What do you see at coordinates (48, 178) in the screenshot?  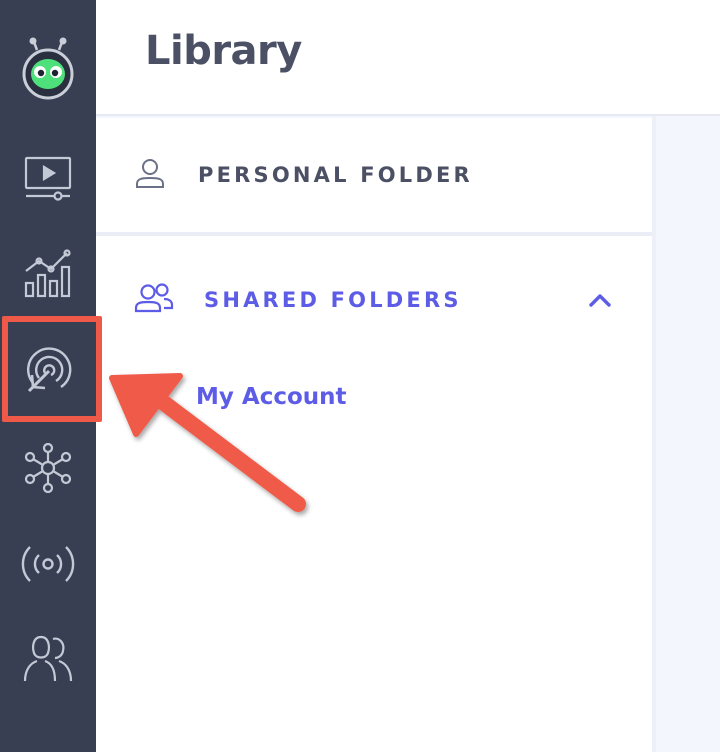 I see `video-player-icon` at bounding box center [48, 178].